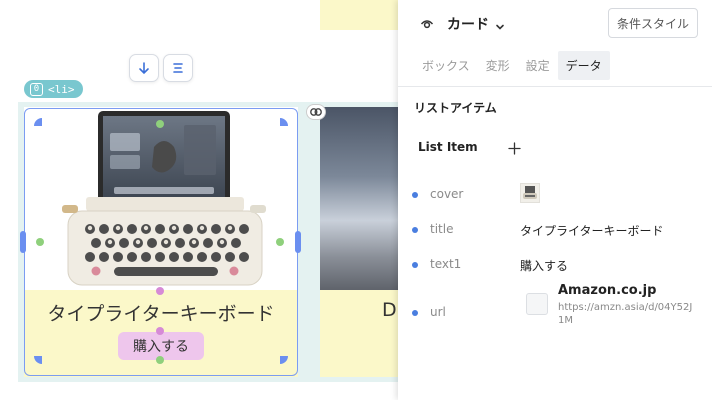 This screenshot has height=400, width=712. What do you see at coordinates (498, 65) in the screenshot?
I see `tab-transform: 変形` at bounding box center [498, 65].